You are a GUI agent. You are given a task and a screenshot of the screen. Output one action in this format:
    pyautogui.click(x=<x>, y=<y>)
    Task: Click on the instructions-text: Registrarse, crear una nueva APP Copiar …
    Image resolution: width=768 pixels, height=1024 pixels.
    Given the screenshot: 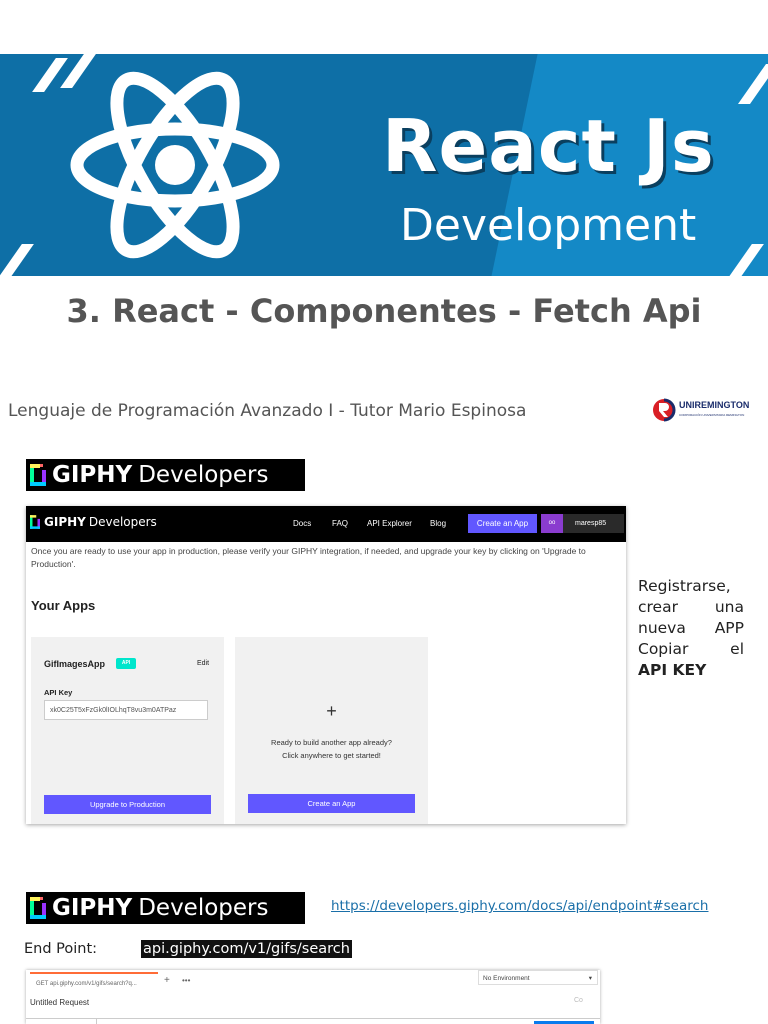 What is the action you would take?
    pyautogui.click(x=691, y=628)
    